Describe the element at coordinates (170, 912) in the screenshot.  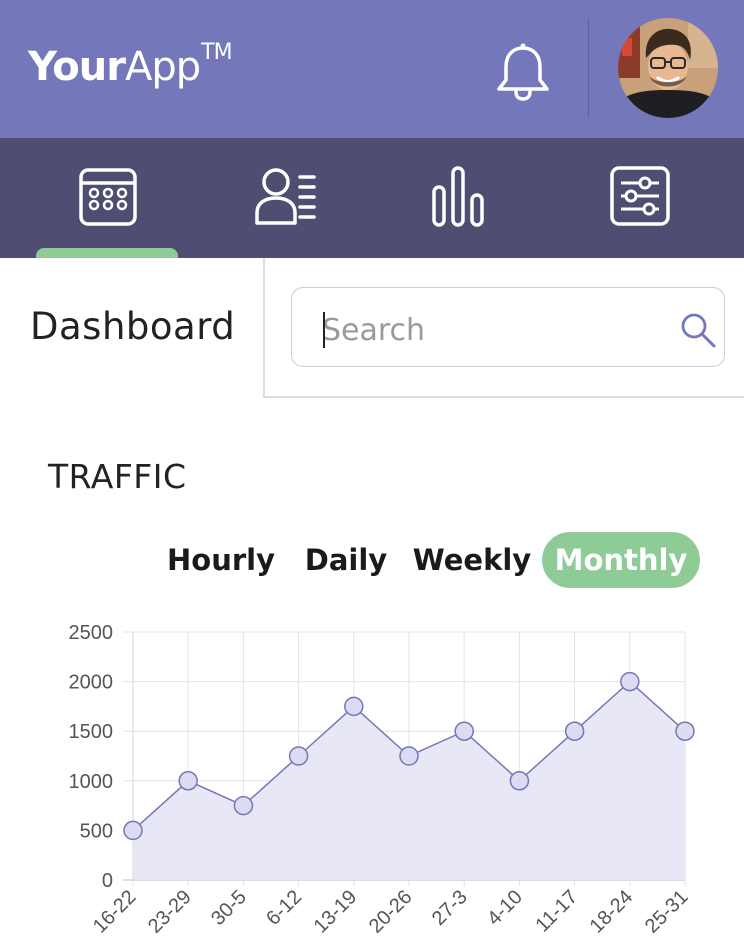
I see `x-tick-label: 23-29` at that location.